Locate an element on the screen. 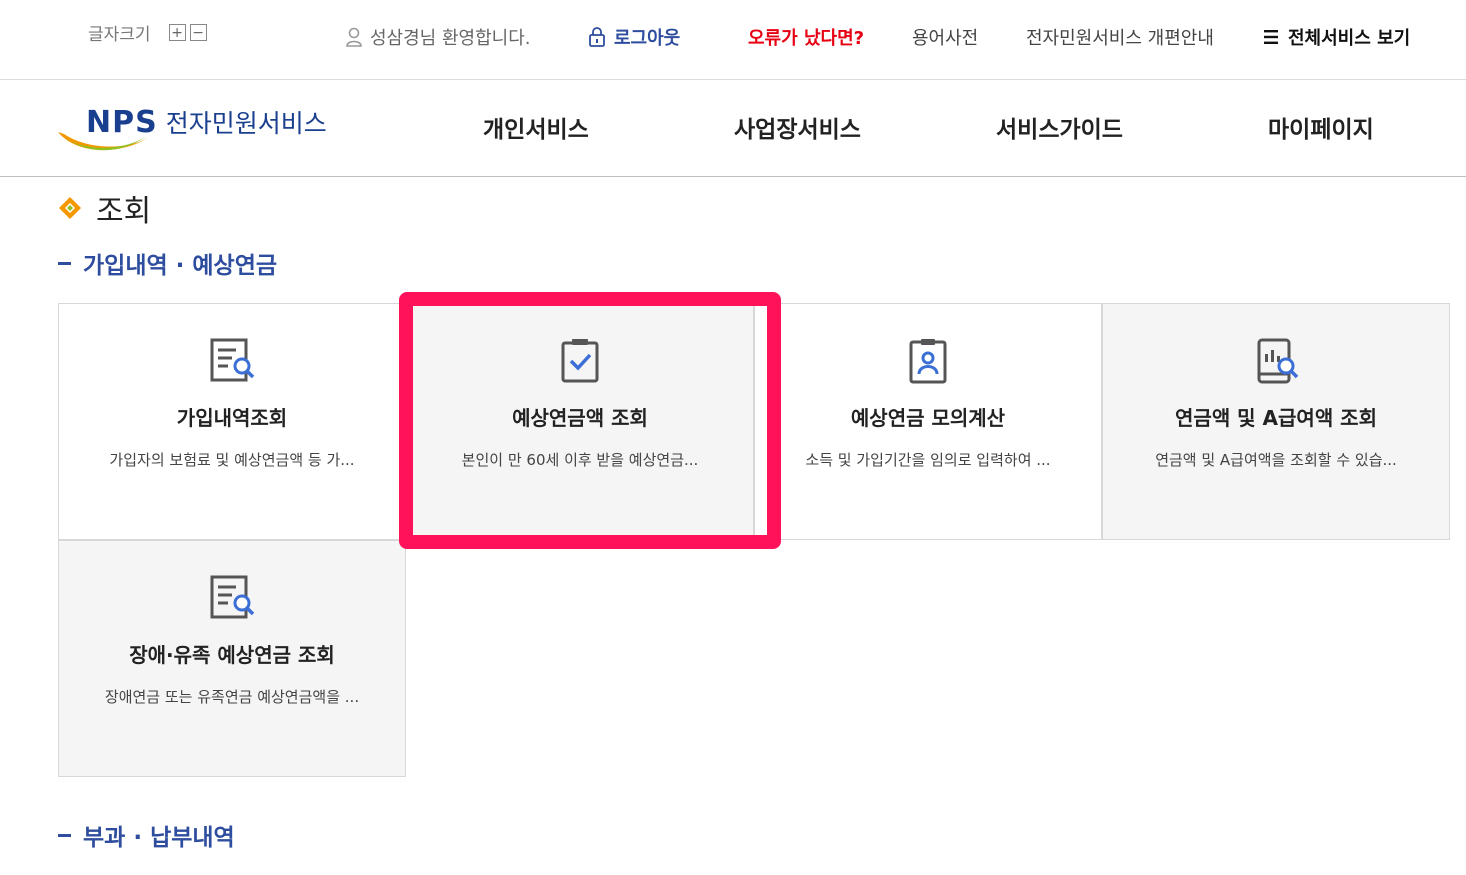  page-title-text: 조회 is located at coordinates (124, 211).